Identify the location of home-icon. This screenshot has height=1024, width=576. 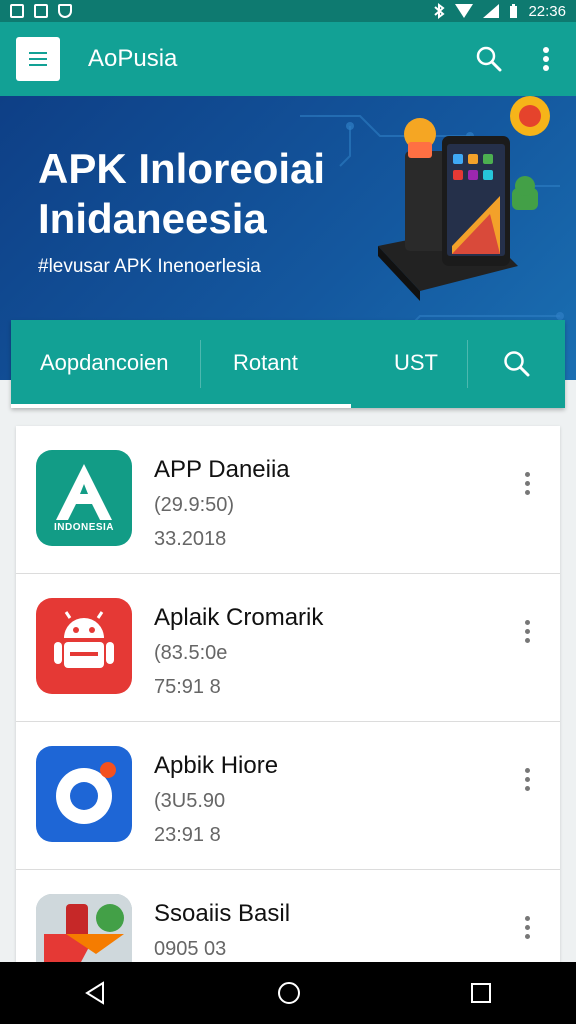
(289, 993).